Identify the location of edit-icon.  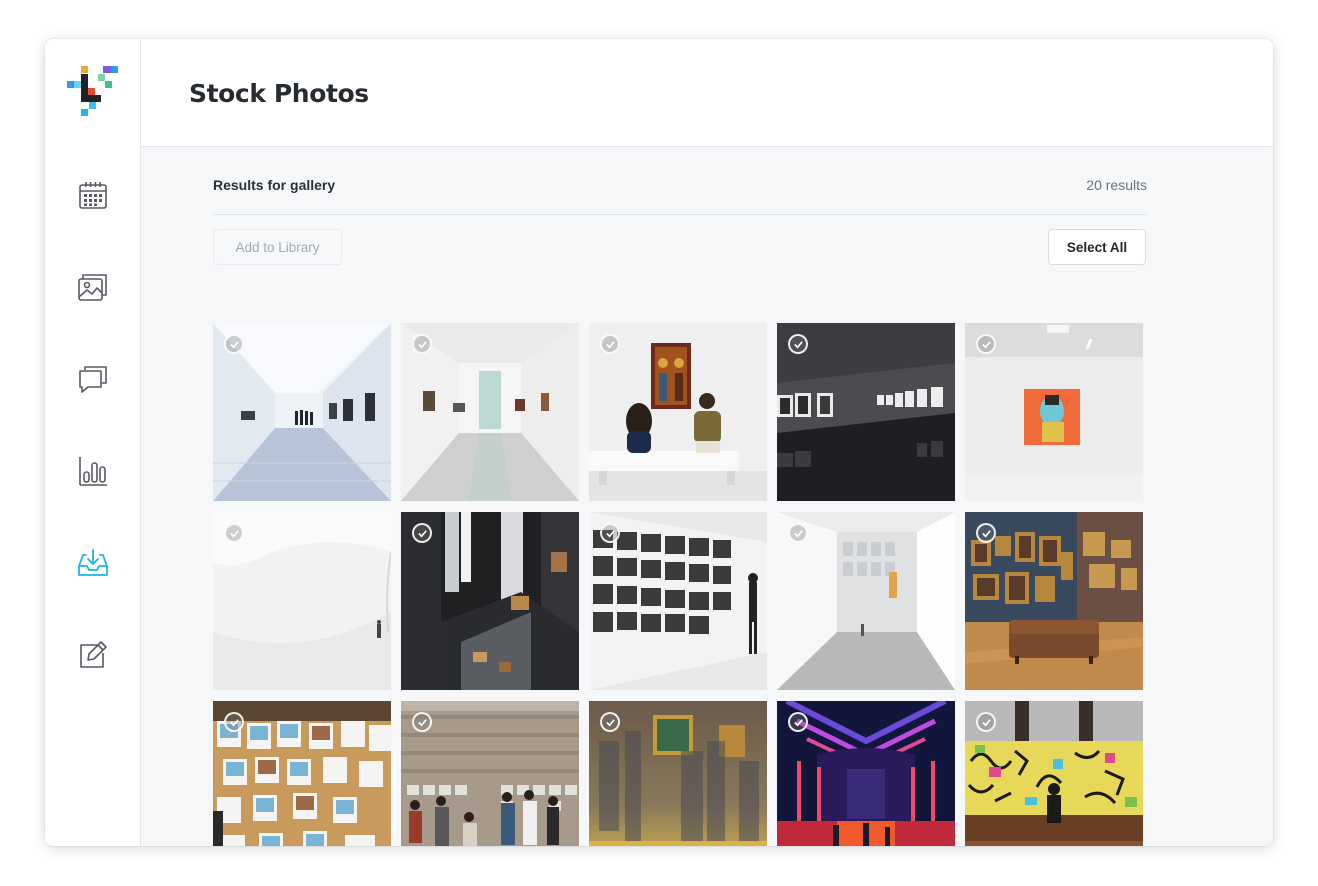
(93, 654).